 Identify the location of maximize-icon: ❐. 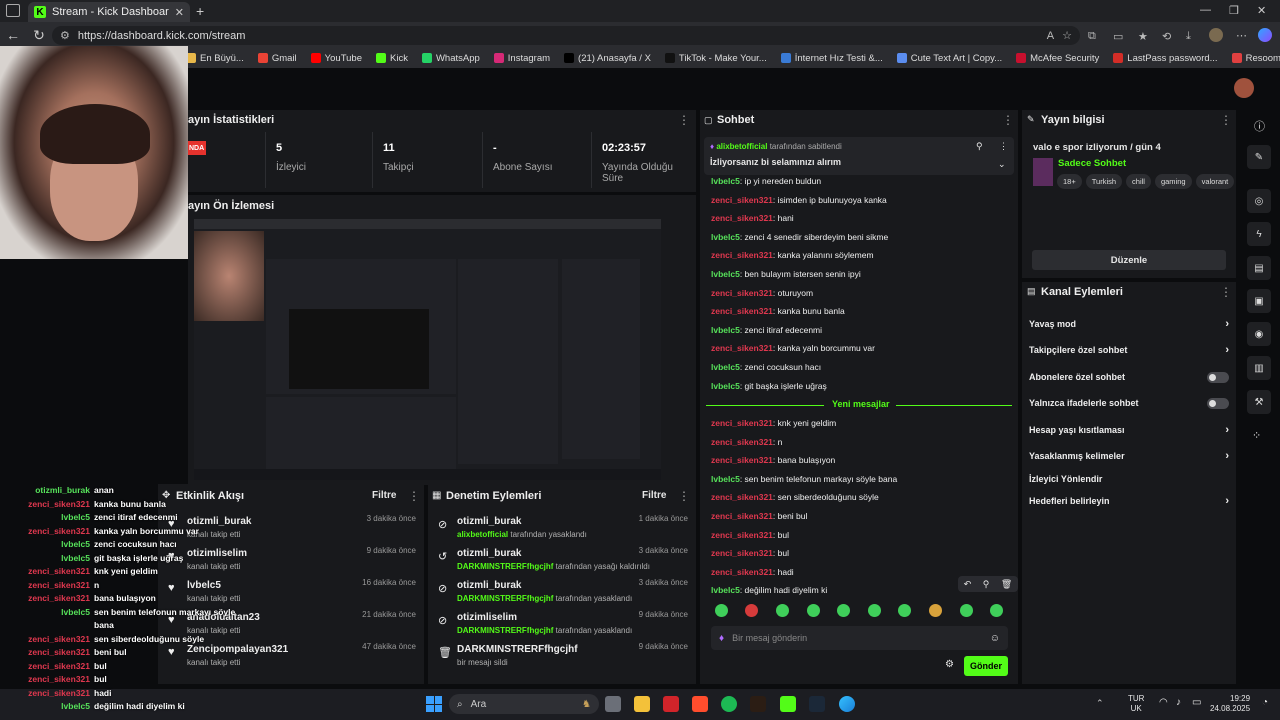
(1234, 10).